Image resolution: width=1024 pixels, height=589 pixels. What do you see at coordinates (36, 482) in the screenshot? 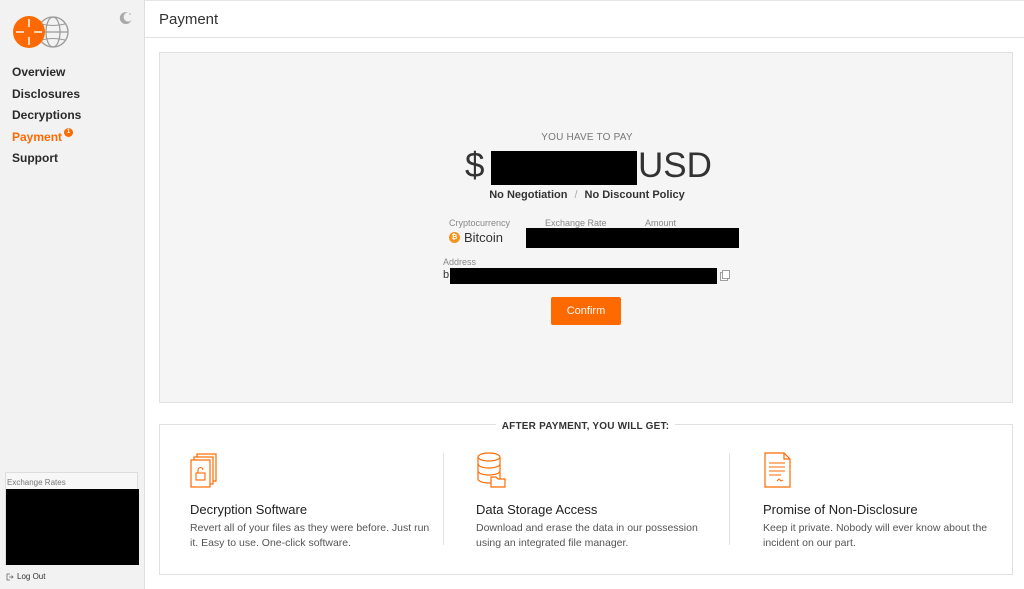
I see `exchange-rates-label: Exchange Rates` at bounding box center [36, 482].